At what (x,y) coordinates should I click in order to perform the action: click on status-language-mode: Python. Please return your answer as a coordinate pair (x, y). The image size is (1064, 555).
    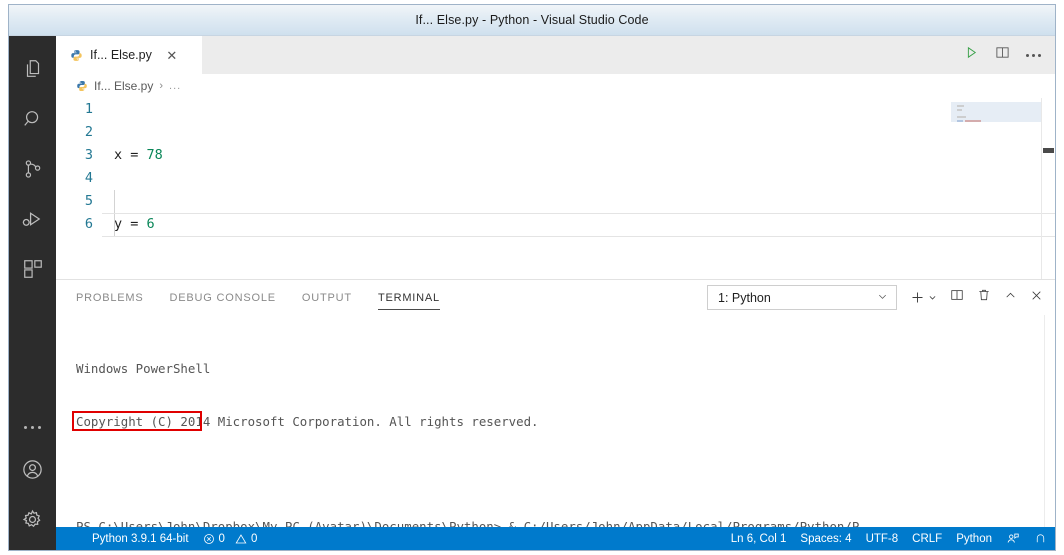
    Looking at the image, I should click on (974, 539).